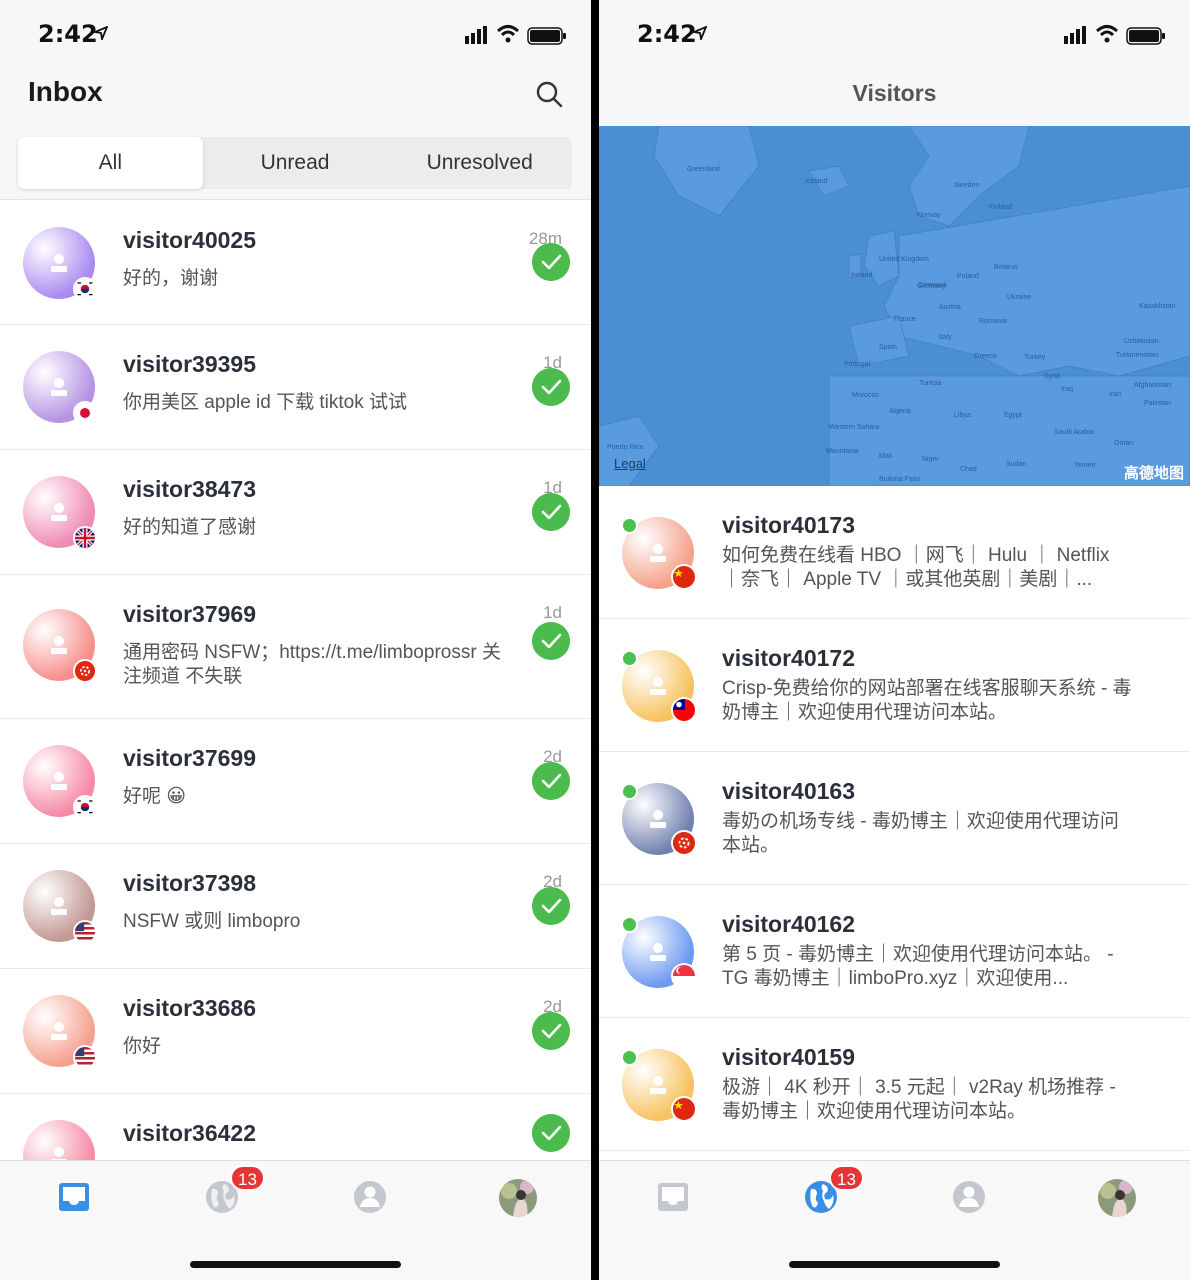 The image size is (1190, 1280). I want to click on map-label: Libya, so click(962, 415).